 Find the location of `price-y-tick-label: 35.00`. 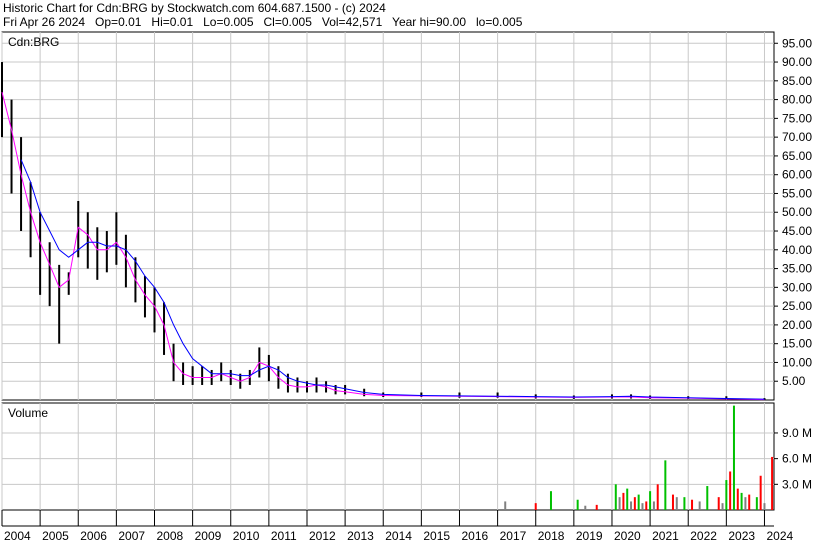

price-y-tick-label: 35.00 is located at coordinates (797, 269).